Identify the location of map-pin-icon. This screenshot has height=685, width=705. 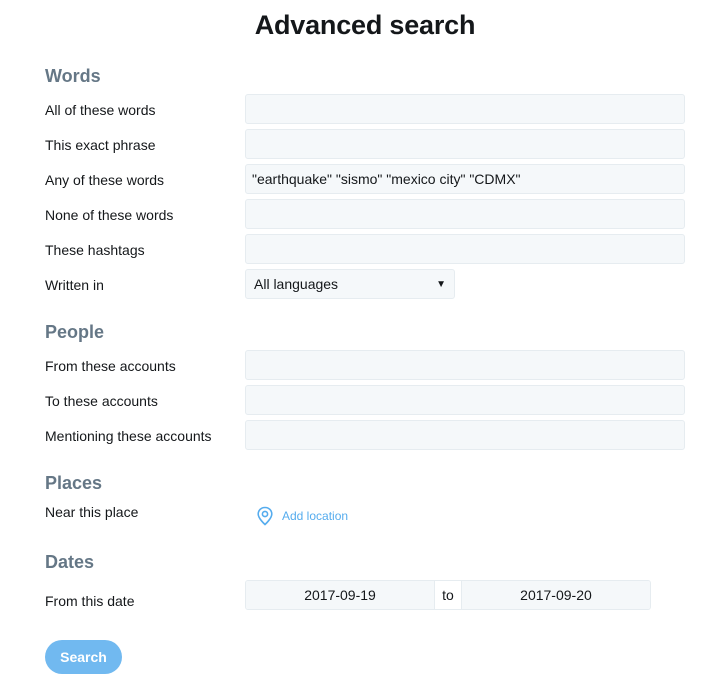
(265, 516).